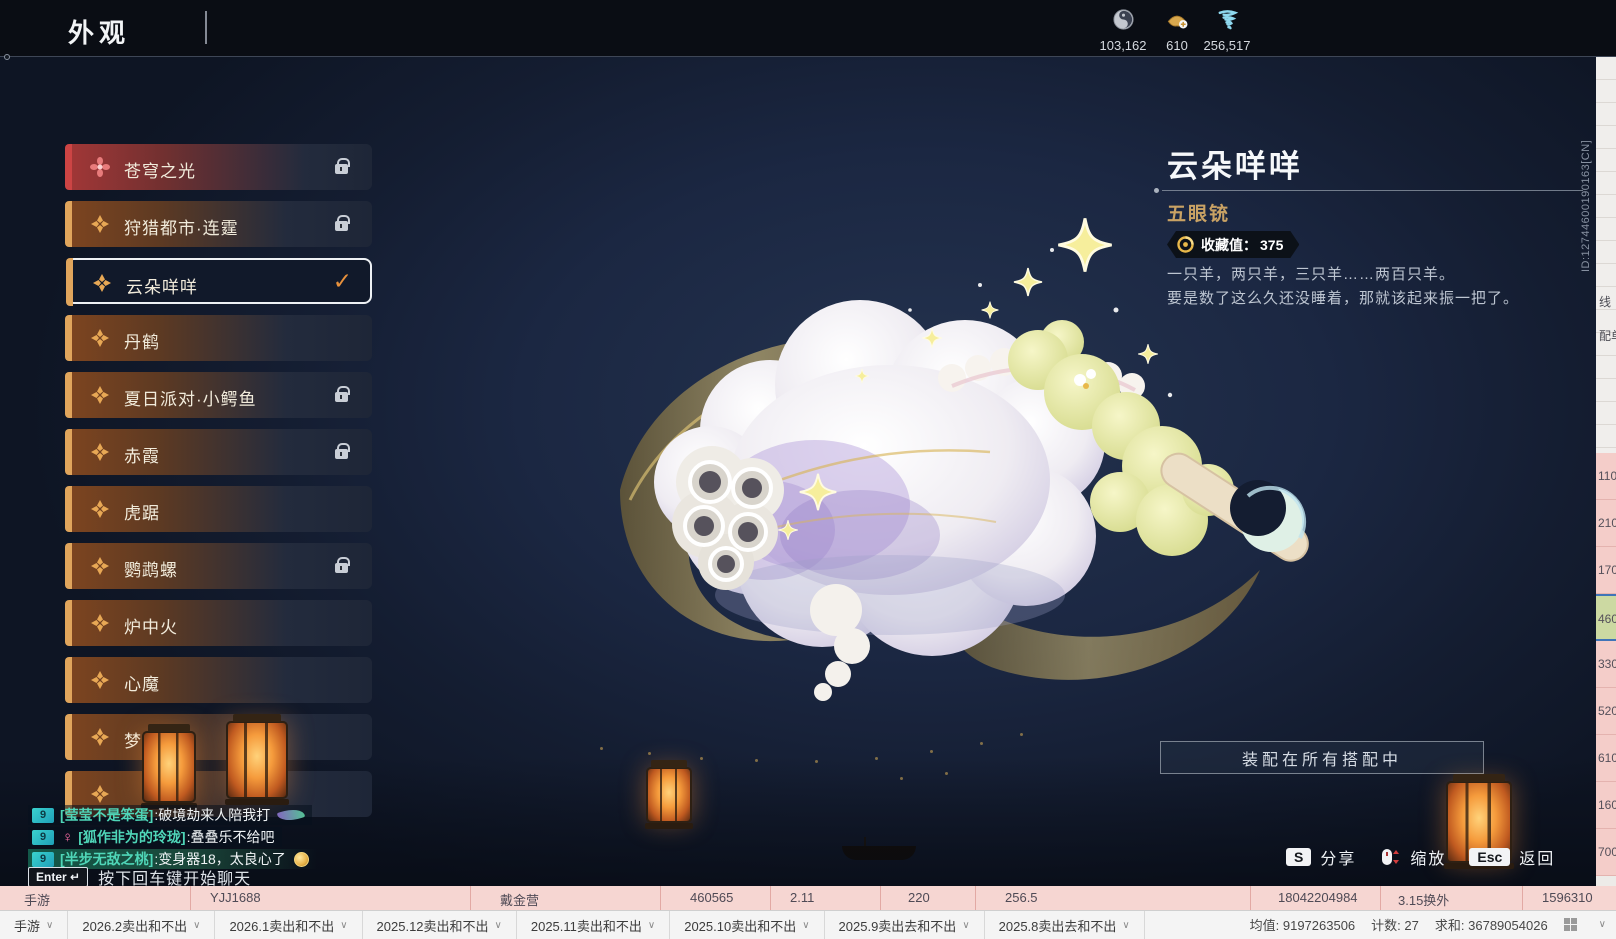 Image resolution: width=1616 pixels, height=939 pixels. I want to click on currency-tael: 103,162, so click(1123, 30).